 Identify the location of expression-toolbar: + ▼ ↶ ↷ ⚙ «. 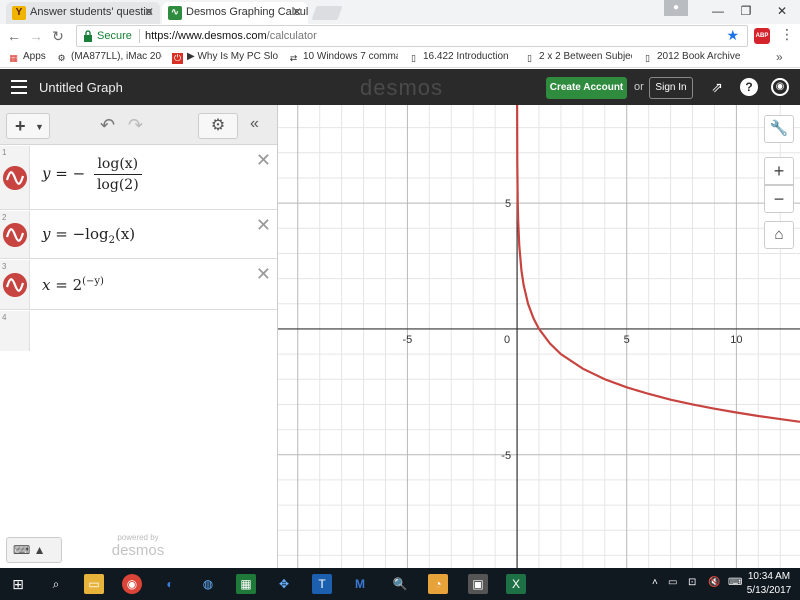
(138, 125).